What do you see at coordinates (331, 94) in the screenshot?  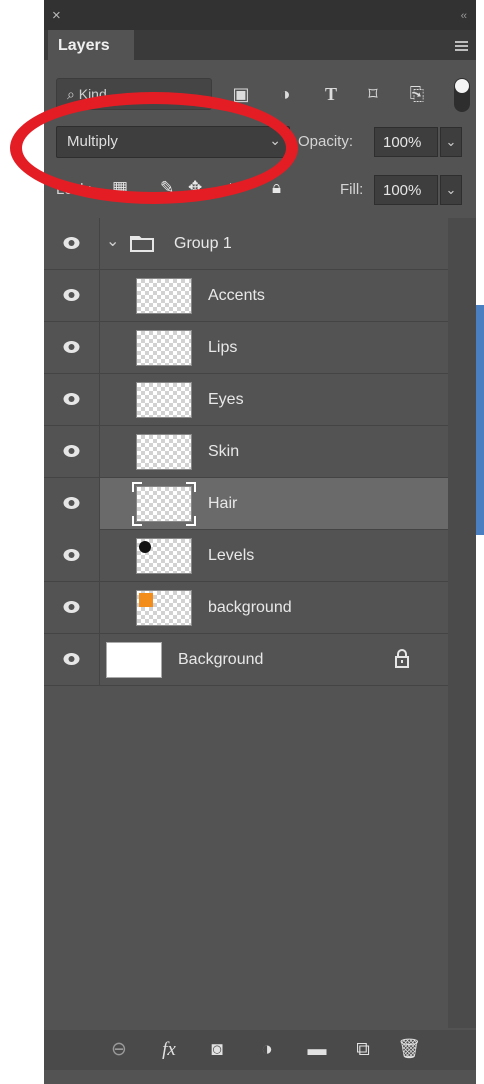 I see `type-filter-icon: T` at bounding box center [331, 94].